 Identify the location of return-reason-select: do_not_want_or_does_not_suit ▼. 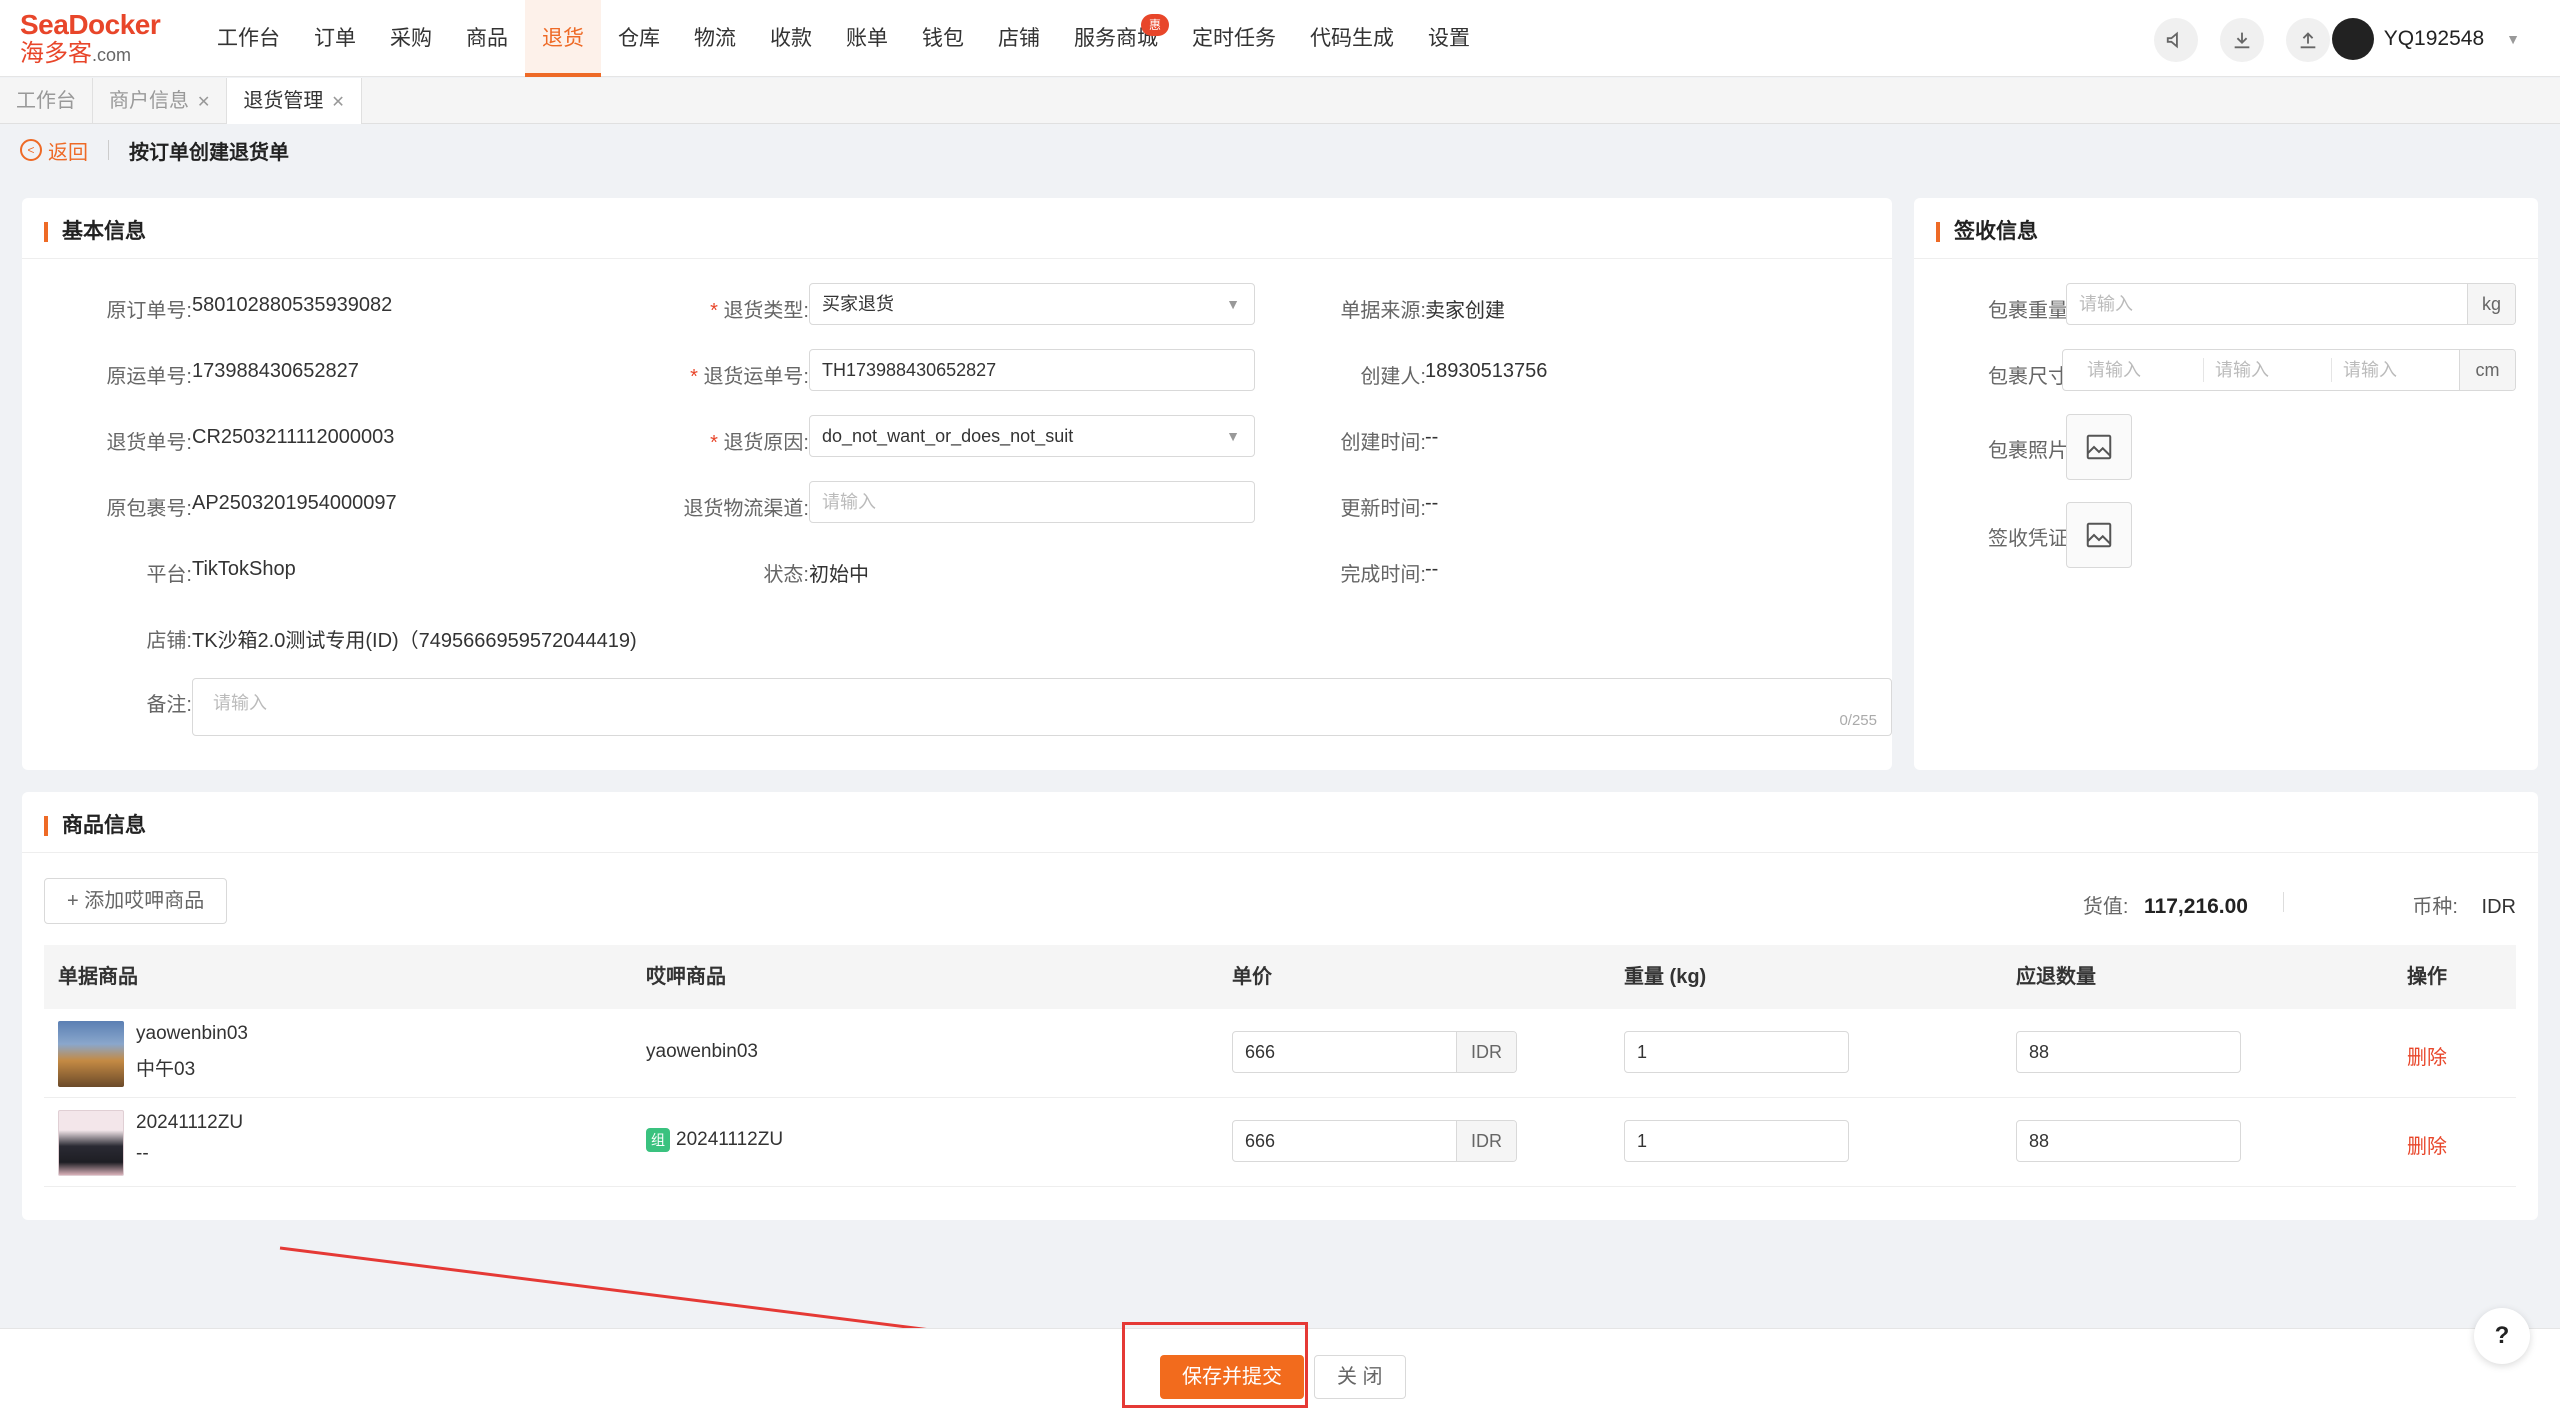
(1032, 436).